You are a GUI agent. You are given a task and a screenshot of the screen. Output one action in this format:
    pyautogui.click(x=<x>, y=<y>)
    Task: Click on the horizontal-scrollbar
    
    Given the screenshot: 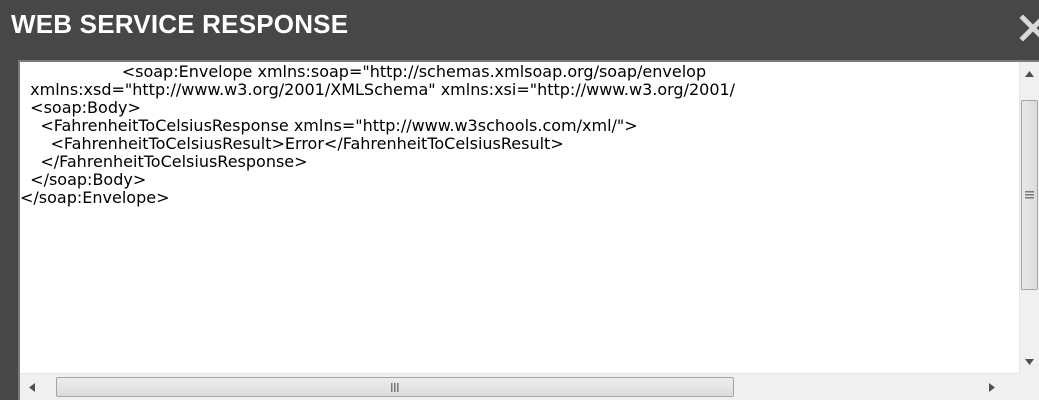 What is the action you would take?
    pyautogui.click(x=519, y=386)
    